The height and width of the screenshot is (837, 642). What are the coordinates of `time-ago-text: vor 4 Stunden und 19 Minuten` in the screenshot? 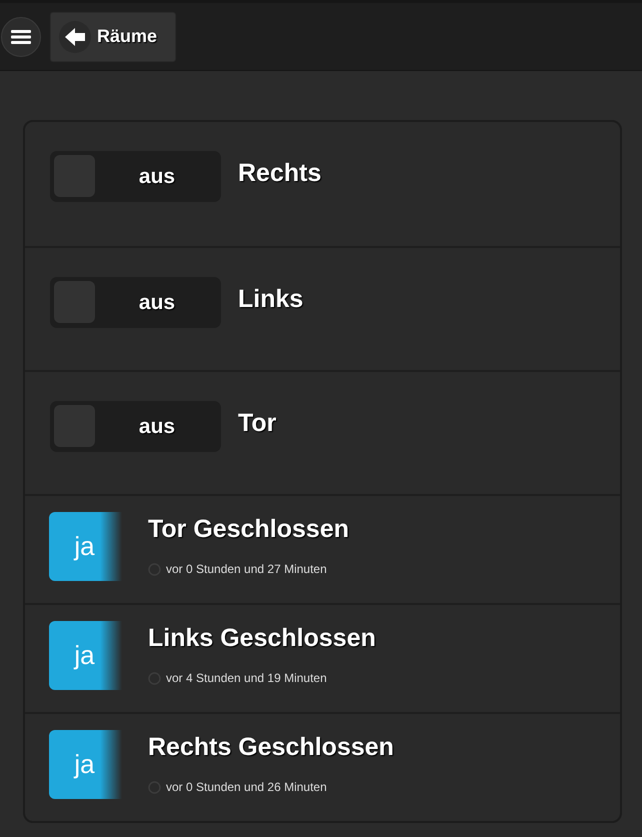 It's located at (246, 678).